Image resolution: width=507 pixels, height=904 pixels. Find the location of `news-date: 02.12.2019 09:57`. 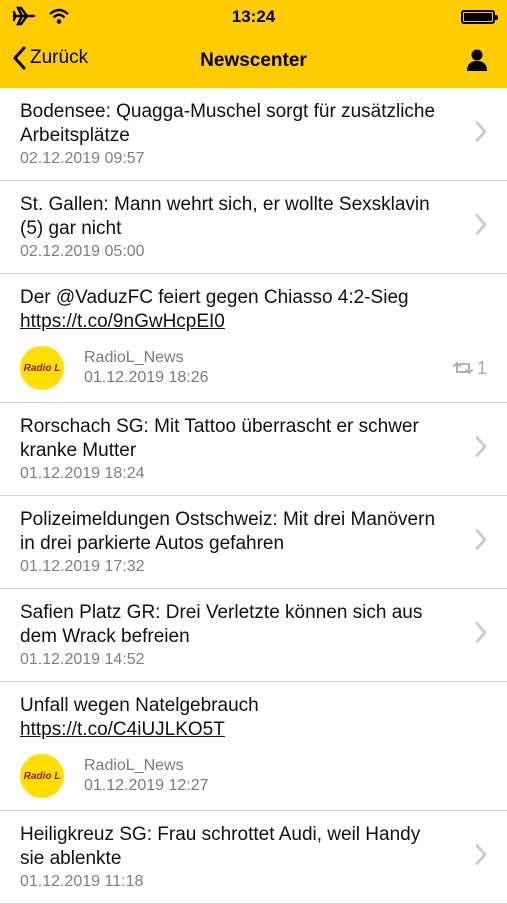

news-date: 02.12.2019 09:57 is located at coordinates (82, 158).